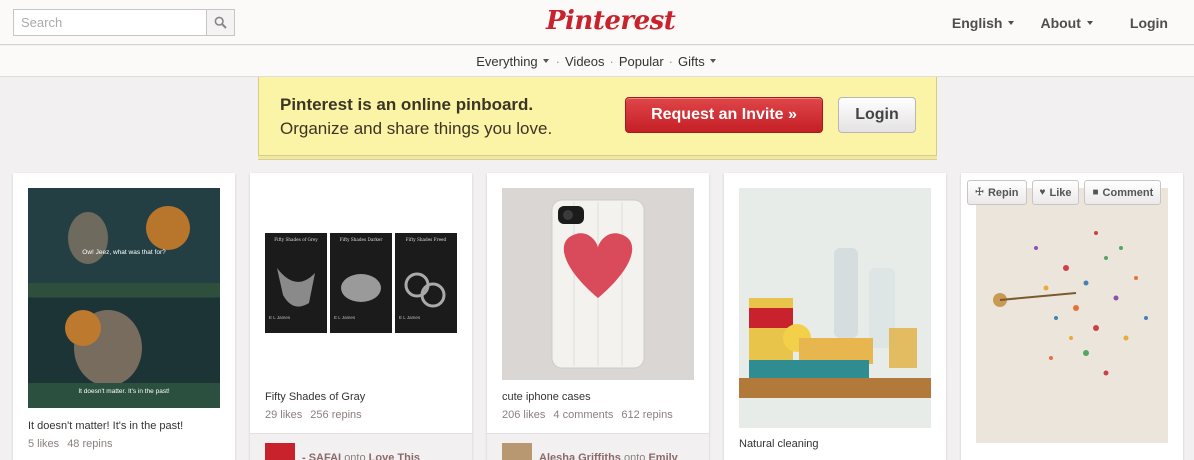 This screenshot has height=460, width=1194. Describe the element at coordinates (877, 115) in the screenshot. I see `banner-login-button: Login` at that location.